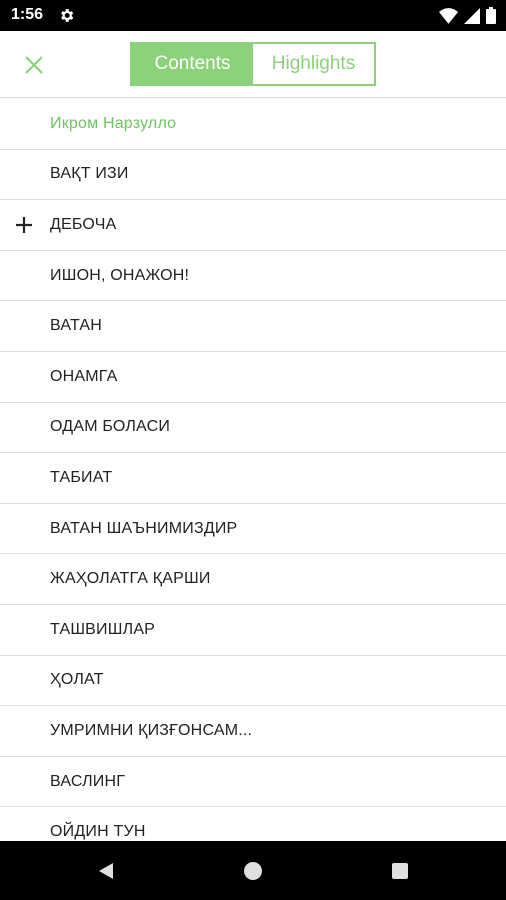 This screenshot has height=900, width=506. What do you see at coordinates (253, 225) in the screenshot?
I see `toc-item: ДЕБОЧА` at bounding box center [253, 225].